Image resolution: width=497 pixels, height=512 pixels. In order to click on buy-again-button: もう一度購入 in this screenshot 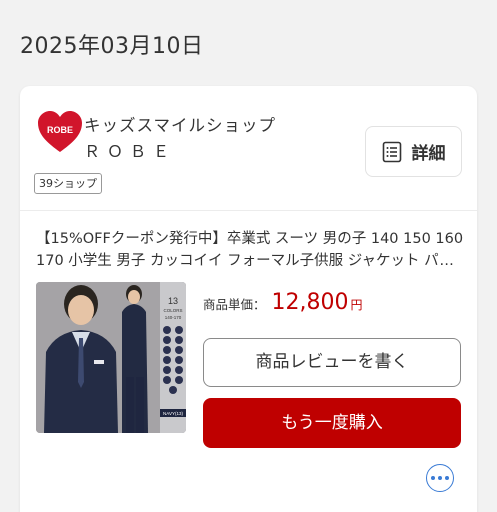, I will do `click(332, 423)`.